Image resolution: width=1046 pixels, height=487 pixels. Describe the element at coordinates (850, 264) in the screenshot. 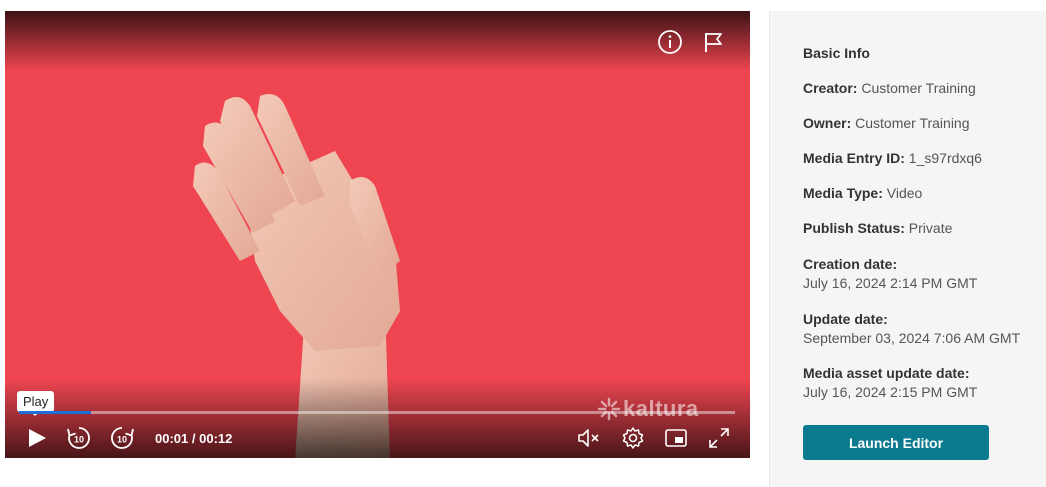

I see `creation-date-label: Creation date:` at that location.